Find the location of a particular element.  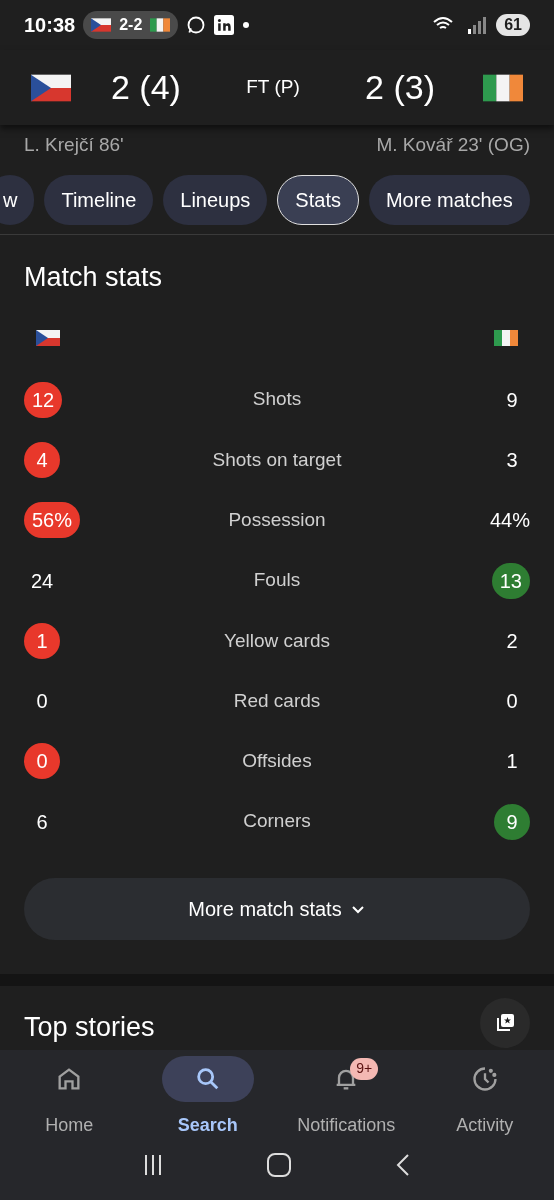

stat-label: Shots on target is located at coordinates (277, 459).